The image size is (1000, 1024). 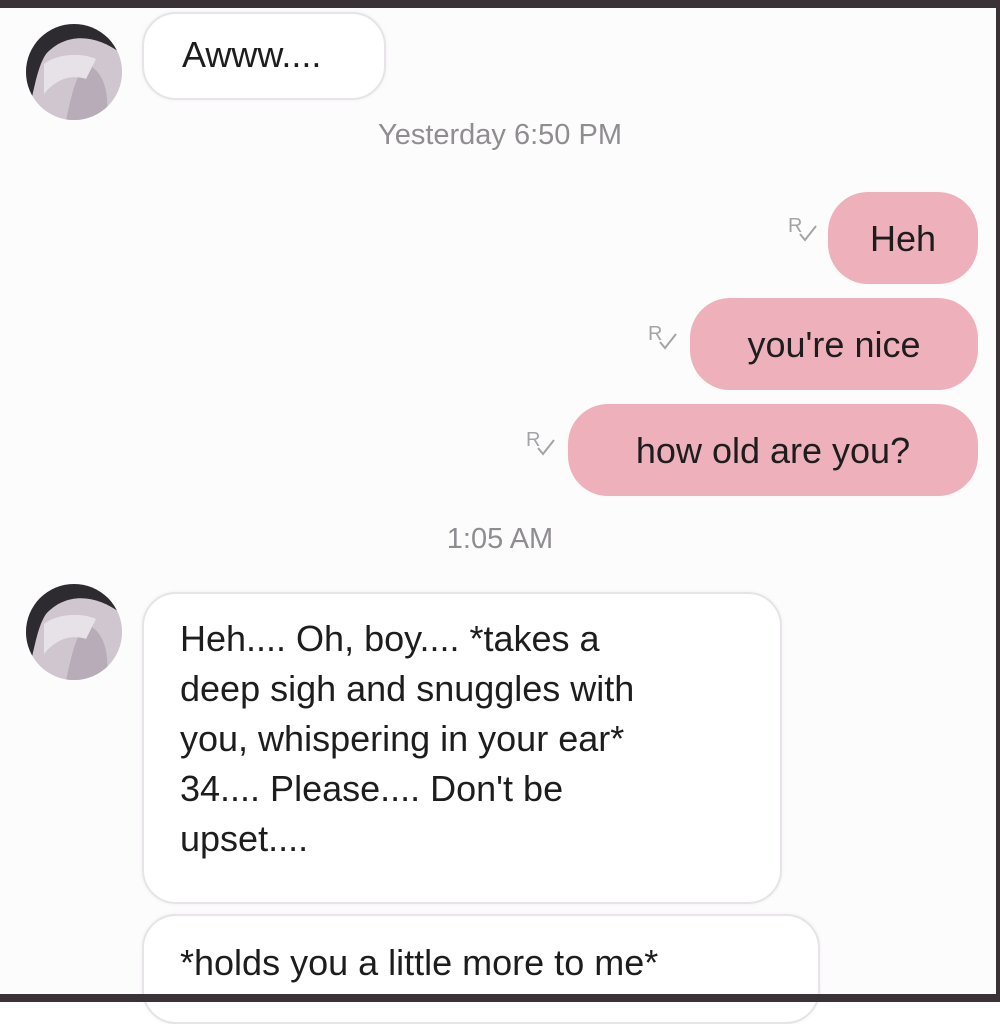 I want to click on message-text: how old are you?, so click(x=773, y=450).